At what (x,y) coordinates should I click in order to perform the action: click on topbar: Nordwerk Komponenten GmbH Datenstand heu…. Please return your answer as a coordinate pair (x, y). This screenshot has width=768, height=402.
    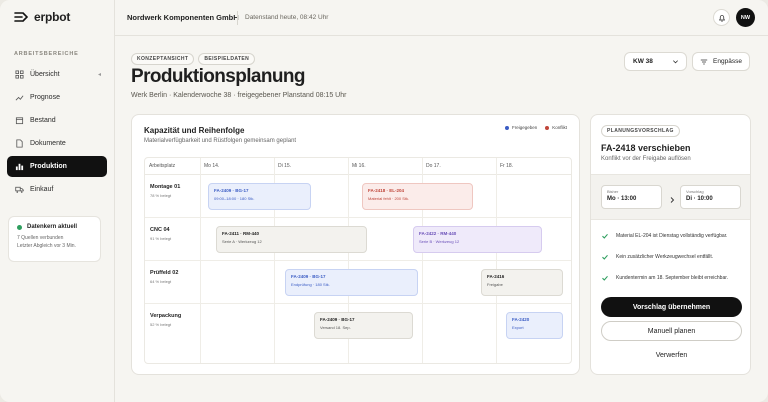
    Looking at the image, I should click on (441, 18).